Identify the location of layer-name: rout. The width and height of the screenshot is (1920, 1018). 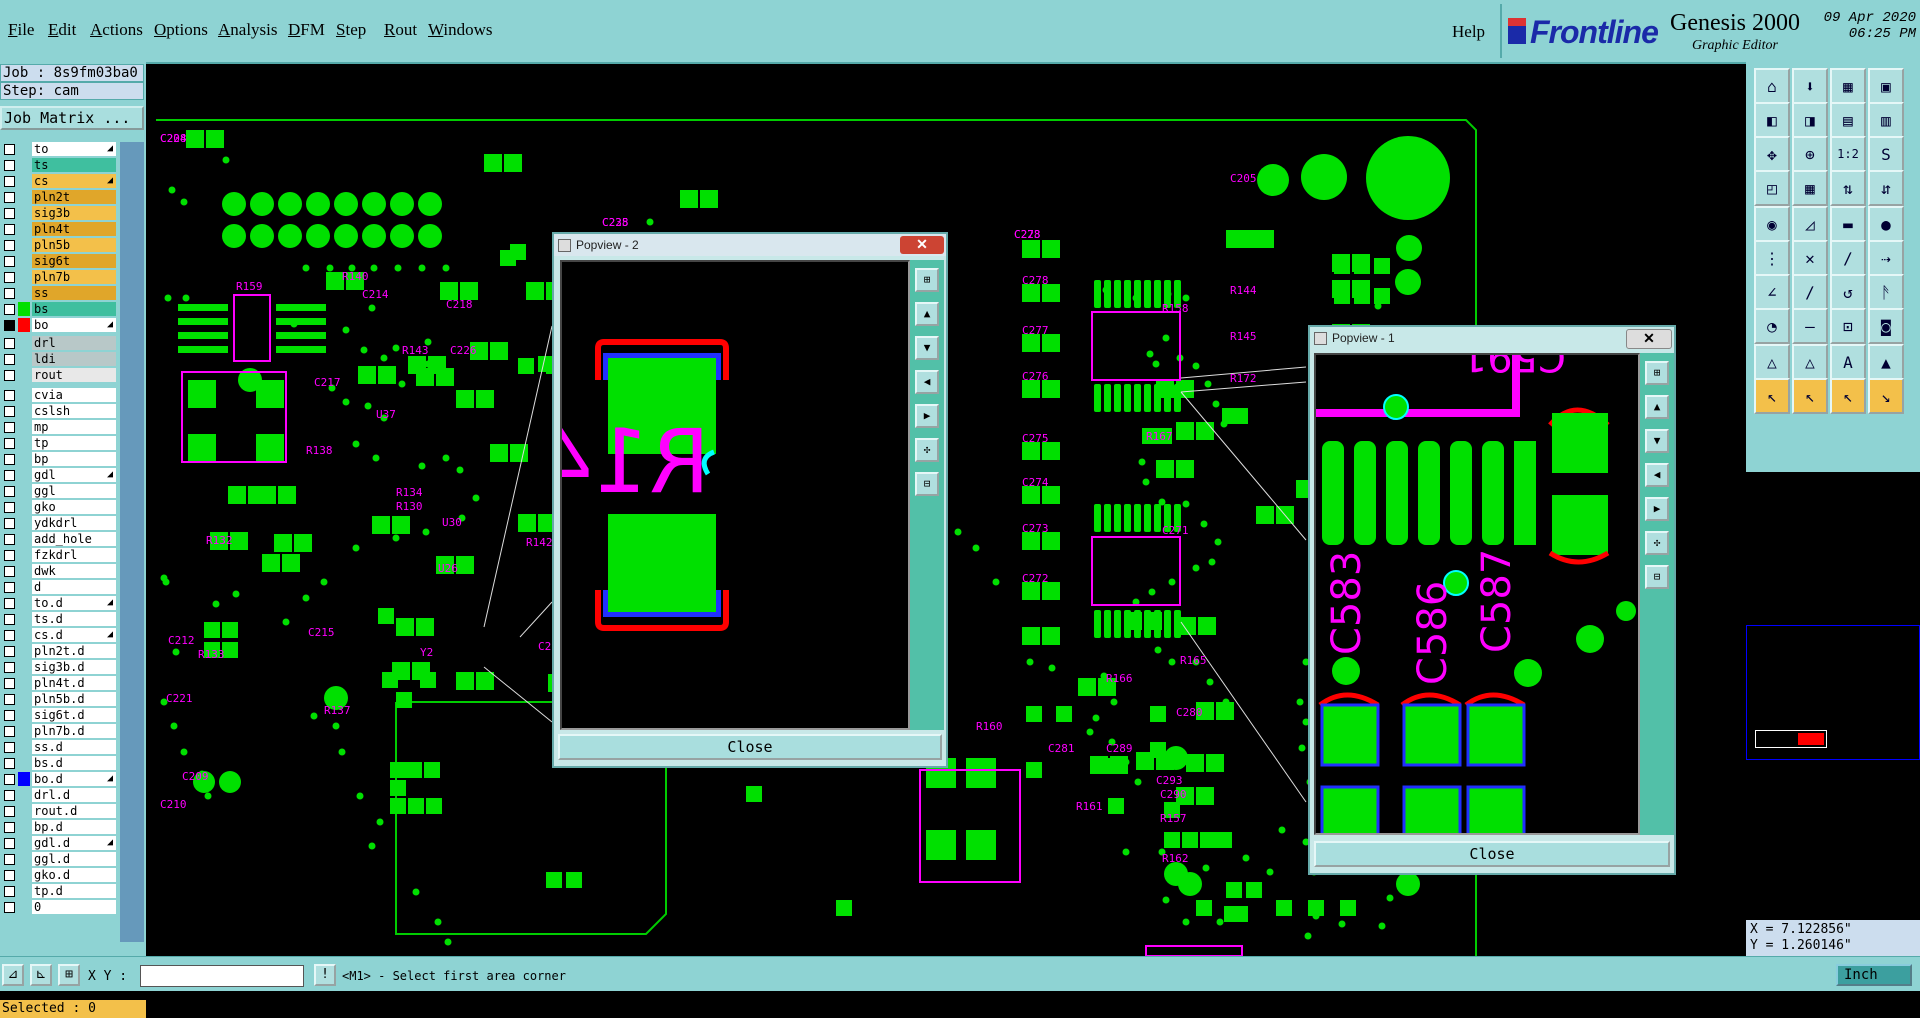
(74, 375).